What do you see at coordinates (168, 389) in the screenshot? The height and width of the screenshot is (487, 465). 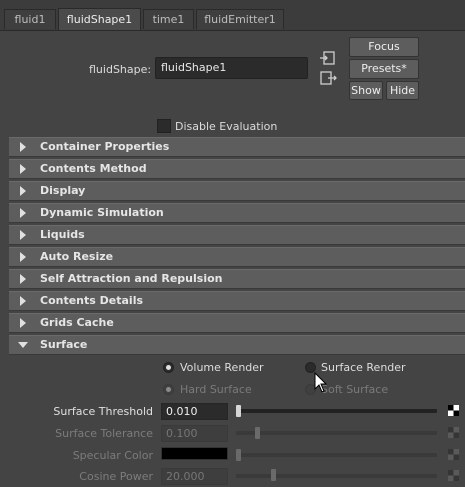 I see `hard-surface-radio` at bounding box center [168, 389].